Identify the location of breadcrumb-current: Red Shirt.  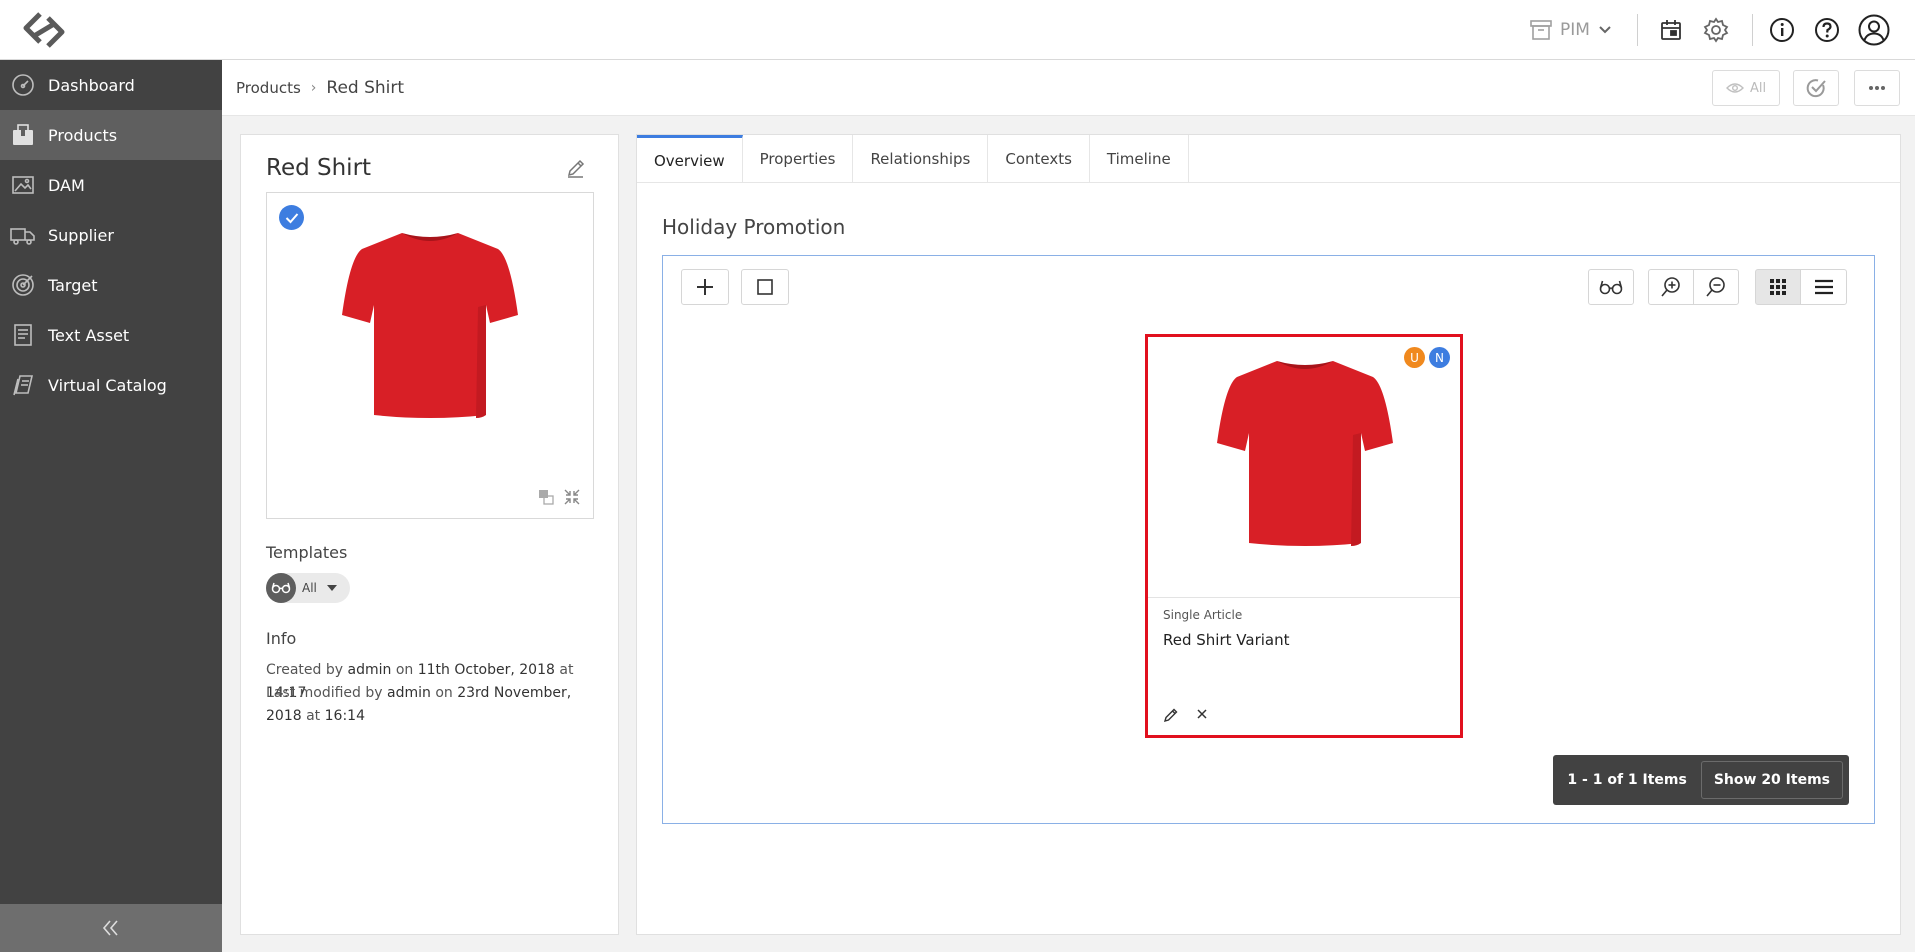
(365, 88).